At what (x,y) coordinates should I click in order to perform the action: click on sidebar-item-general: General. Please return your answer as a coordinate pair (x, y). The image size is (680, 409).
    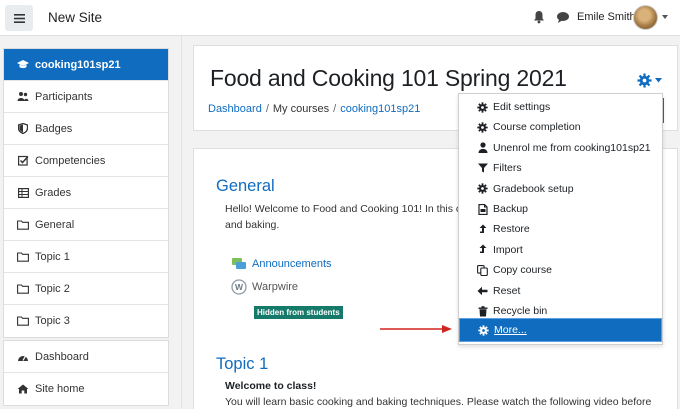
    Looking at the image, I should click on (86, 225).